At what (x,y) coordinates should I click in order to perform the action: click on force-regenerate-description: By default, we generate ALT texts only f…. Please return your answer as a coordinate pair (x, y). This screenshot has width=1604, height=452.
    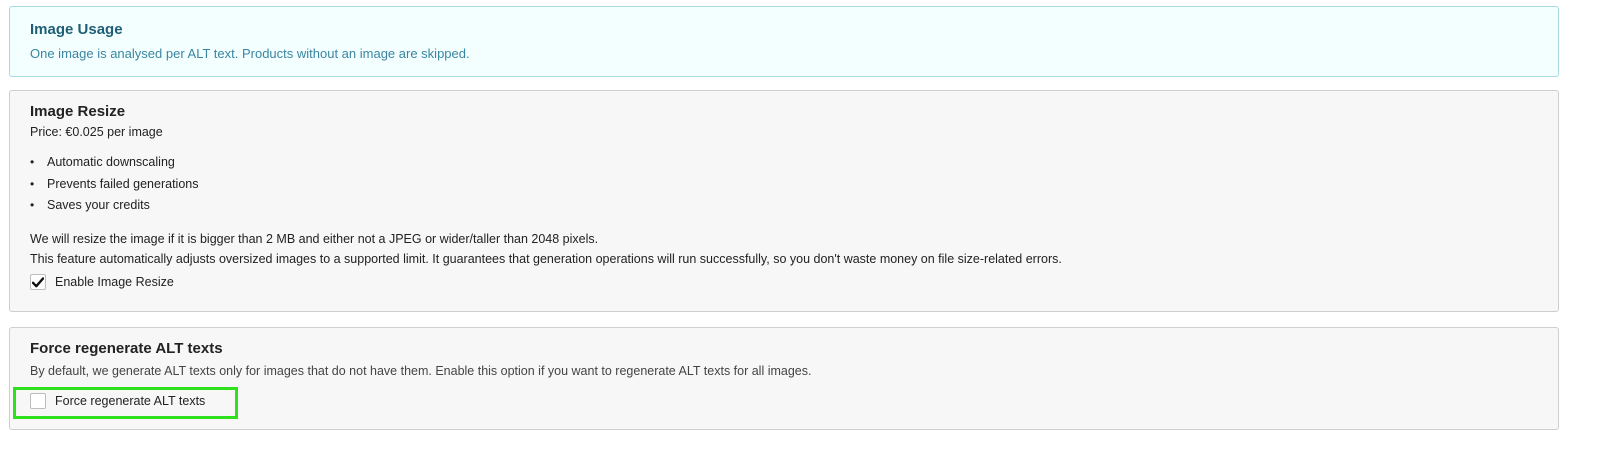
    Looking at the image, I should click on (421, 371).